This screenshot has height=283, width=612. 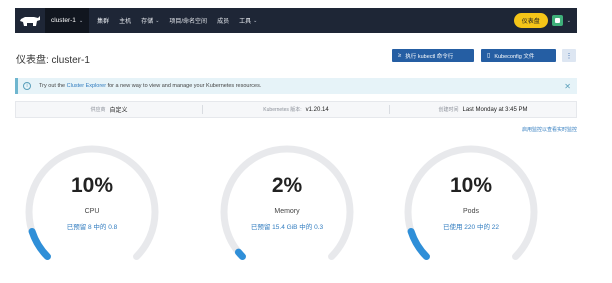 I want to click on nav-item-tools: 工具 ⌄, so click(x=248, y=21).